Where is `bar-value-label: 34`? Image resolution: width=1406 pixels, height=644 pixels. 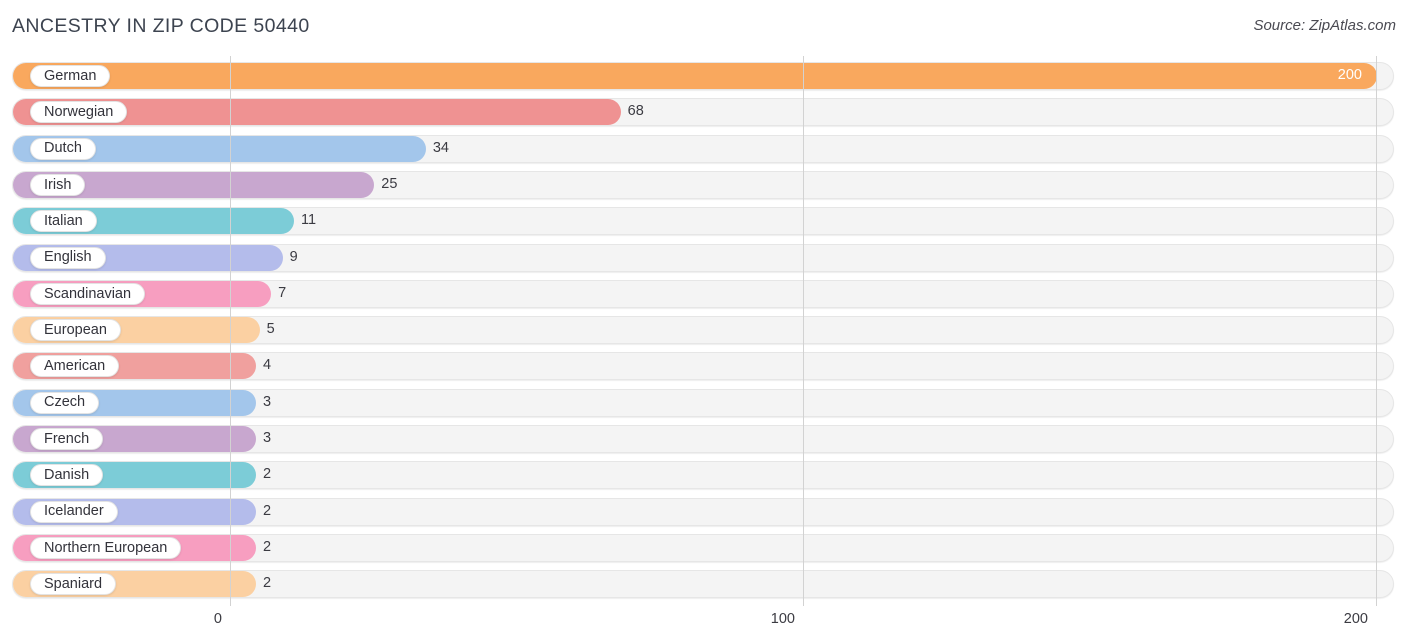 bar-value-label: 34 is located at coordinates (440, 147).